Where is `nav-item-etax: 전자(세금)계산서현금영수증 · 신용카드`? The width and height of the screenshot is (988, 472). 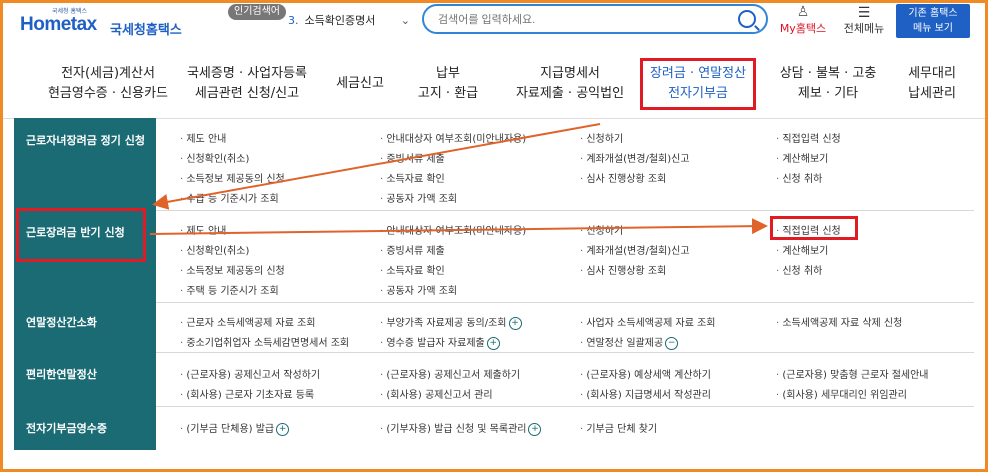 nav-item-etax: 전자(세금)계산서현금영수증 · 신용카드 is located at coordinates (108, 84).